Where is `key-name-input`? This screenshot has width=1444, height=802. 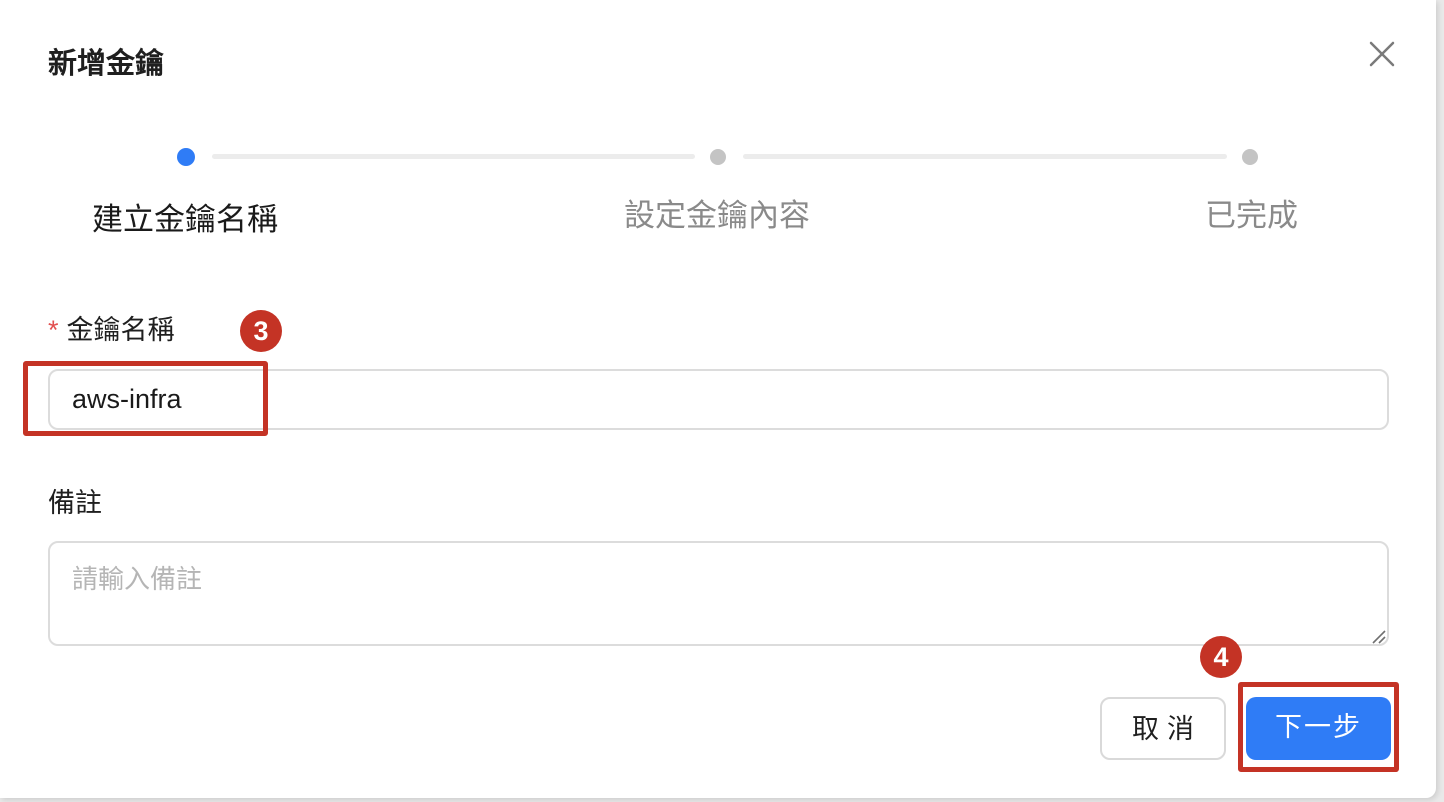
key-name-input is located at coordinates (718, 399).